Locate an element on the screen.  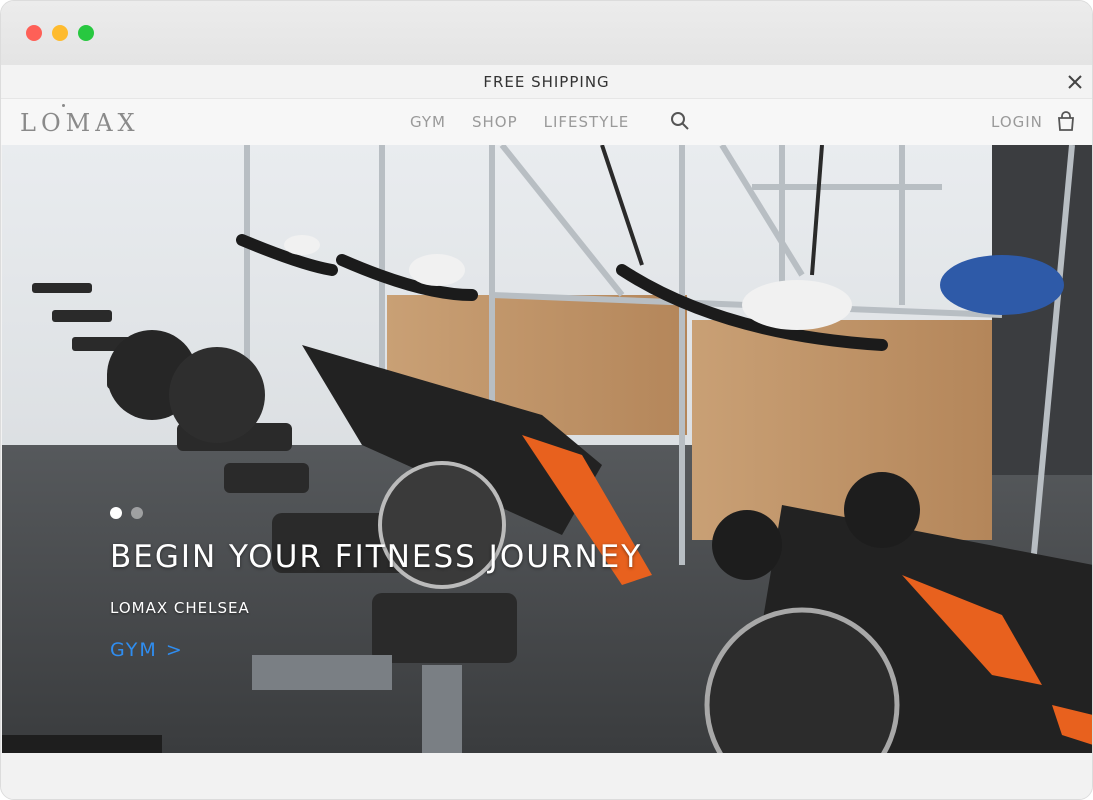
close-icon is located at coordinates (1075, 82).